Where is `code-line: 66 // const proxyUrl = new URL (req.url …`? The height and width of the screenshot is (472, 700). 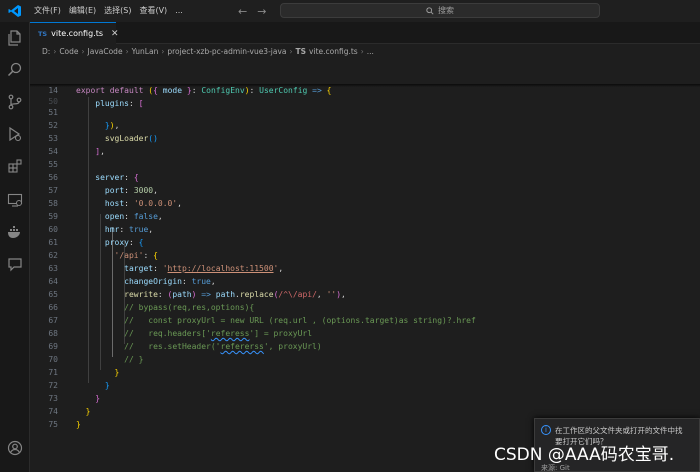 code-line: 66 // const proxyUrl = new URL (req.url … is located at coordinates (262, 314).